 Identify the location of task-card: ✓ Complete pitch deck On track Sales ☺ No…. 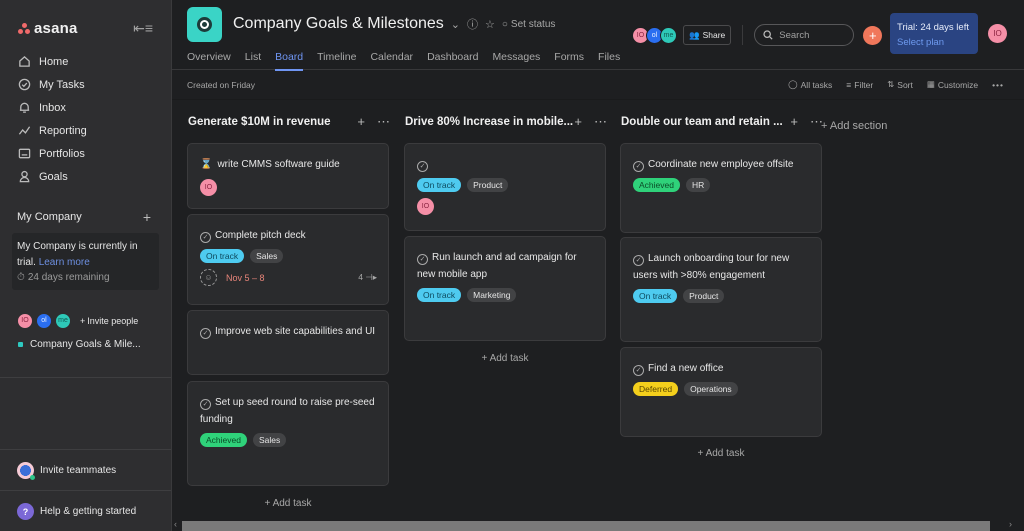
(288, 259).